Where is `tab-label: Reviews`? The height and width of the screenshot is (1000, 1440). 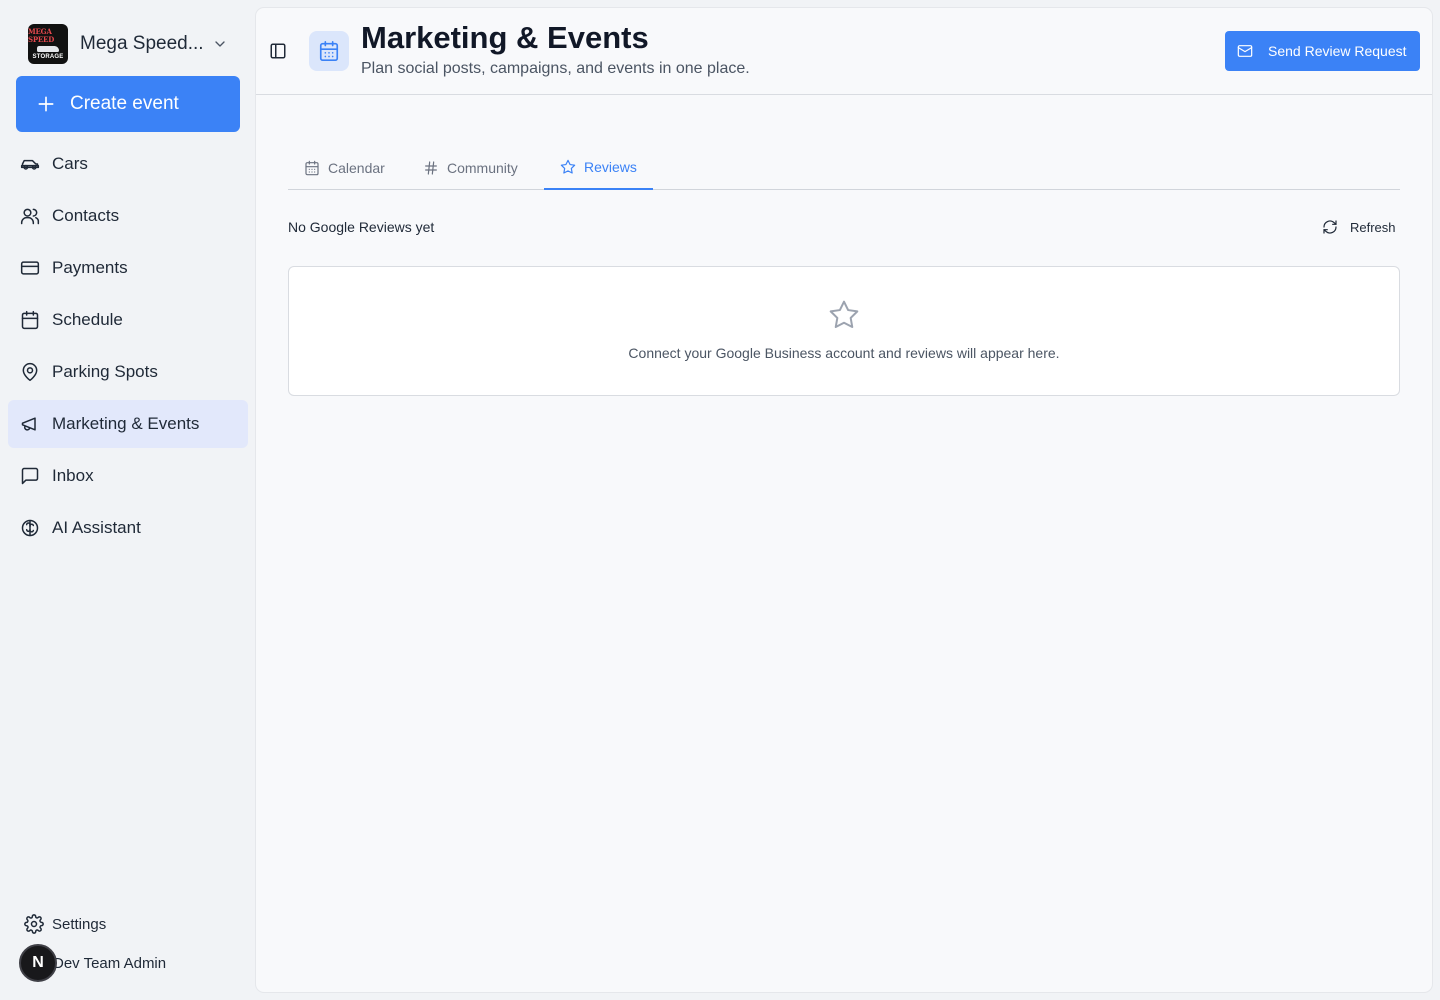
tab-label: Reviews is located at coordinates (610, 166).